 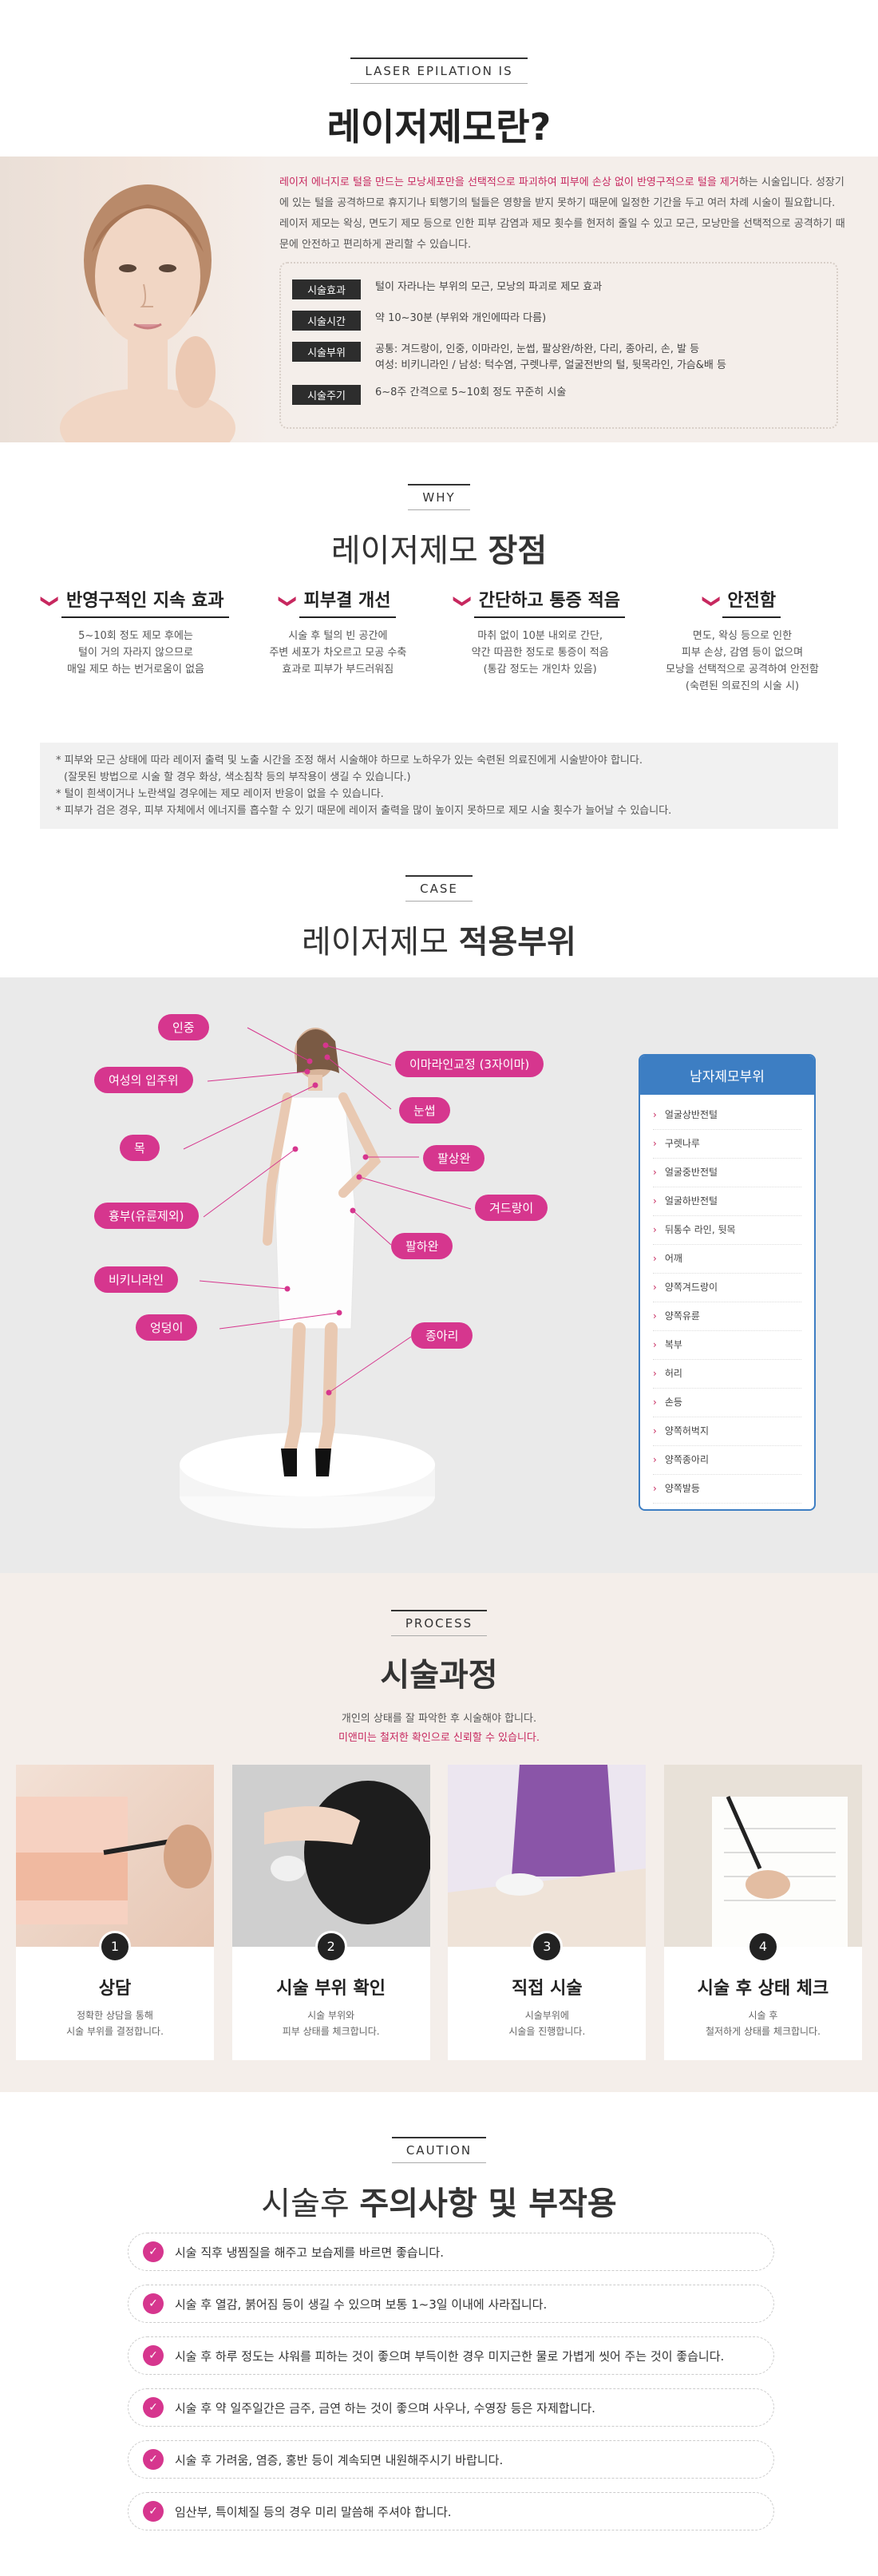 I want to click on process-step: 2 시술 부위 확인 시술 부위와 피부 상태를 체크합니다., so click(x=331, y=1912).